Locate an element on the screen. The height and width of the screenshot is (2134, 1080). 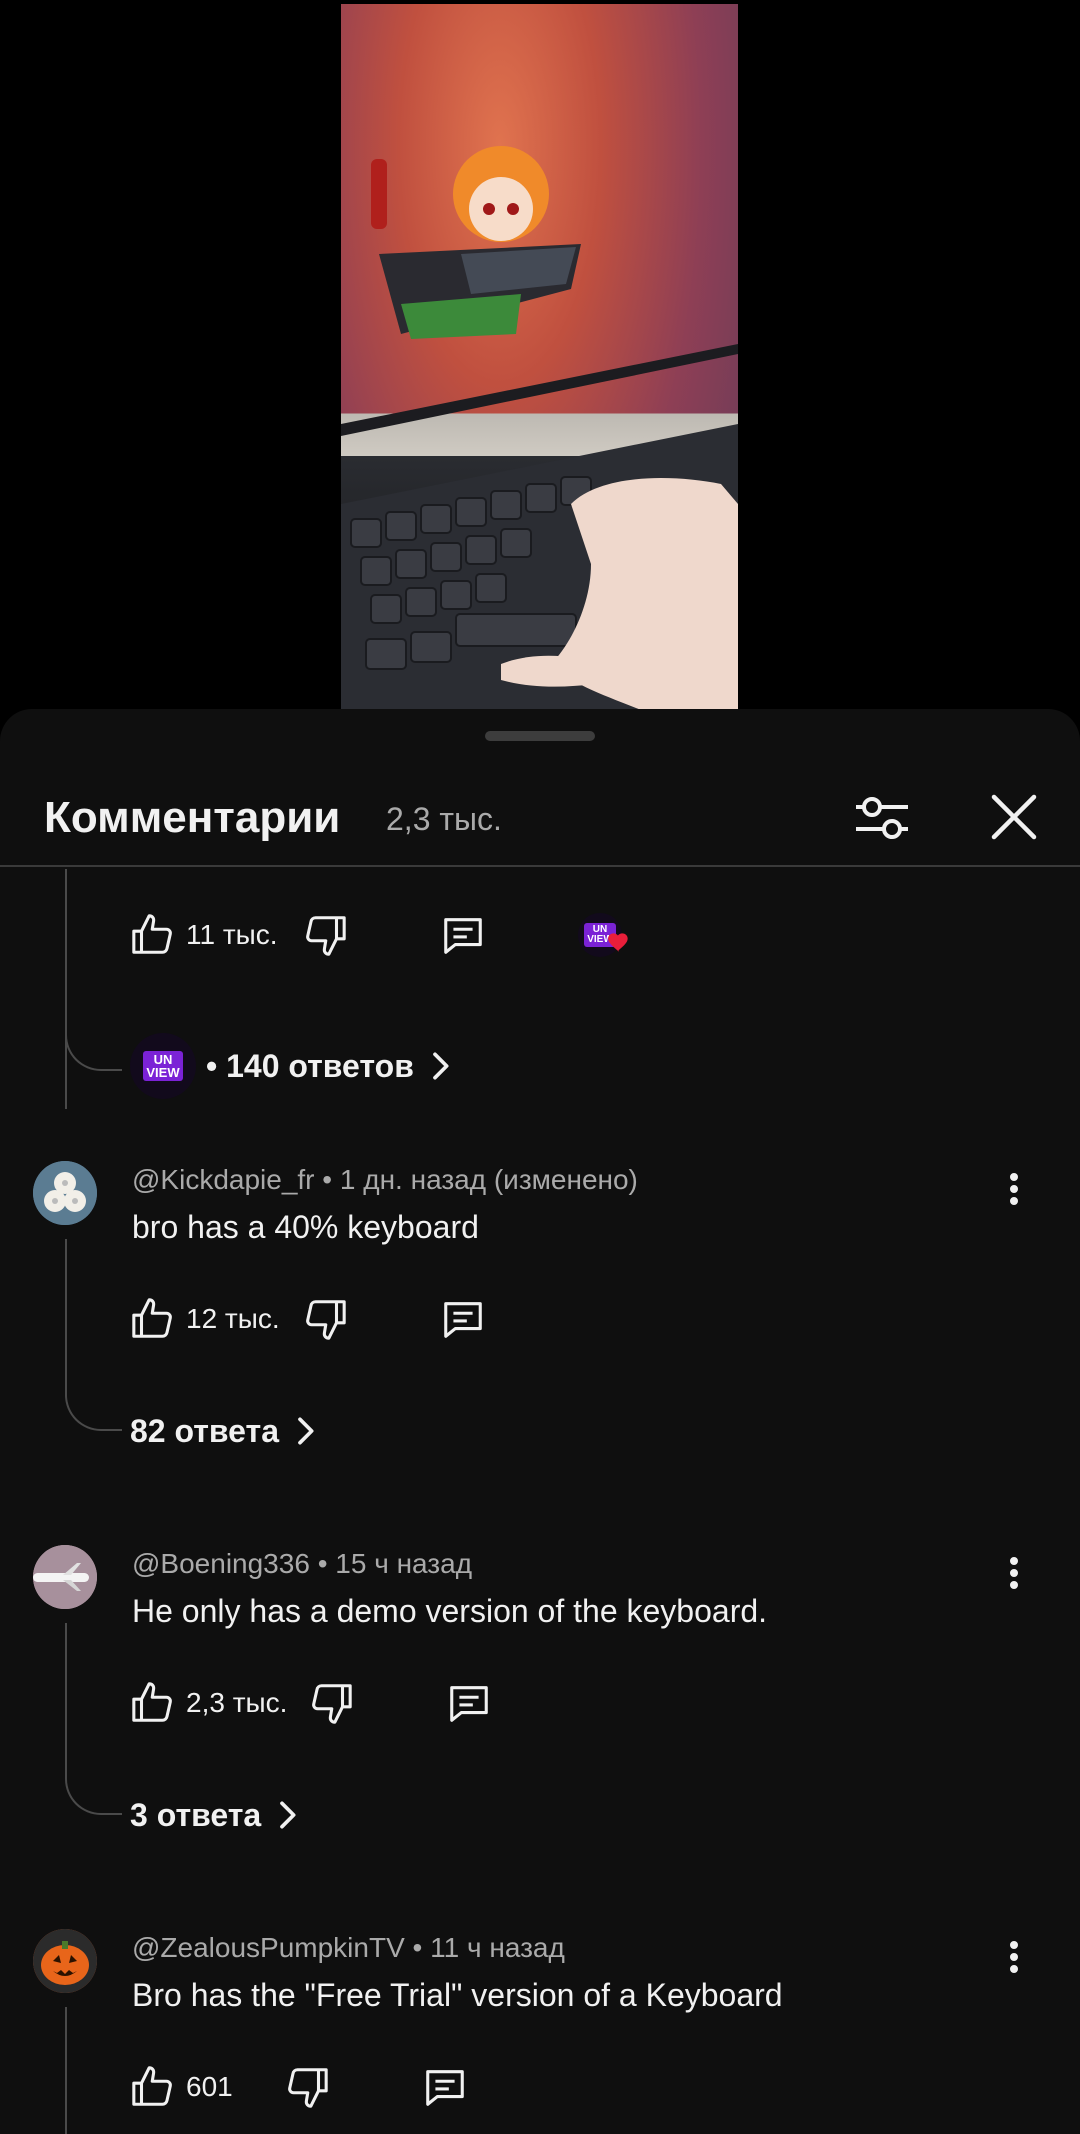
comment-actions: 2,3 тыс. is located at coordinates (380, 1703).